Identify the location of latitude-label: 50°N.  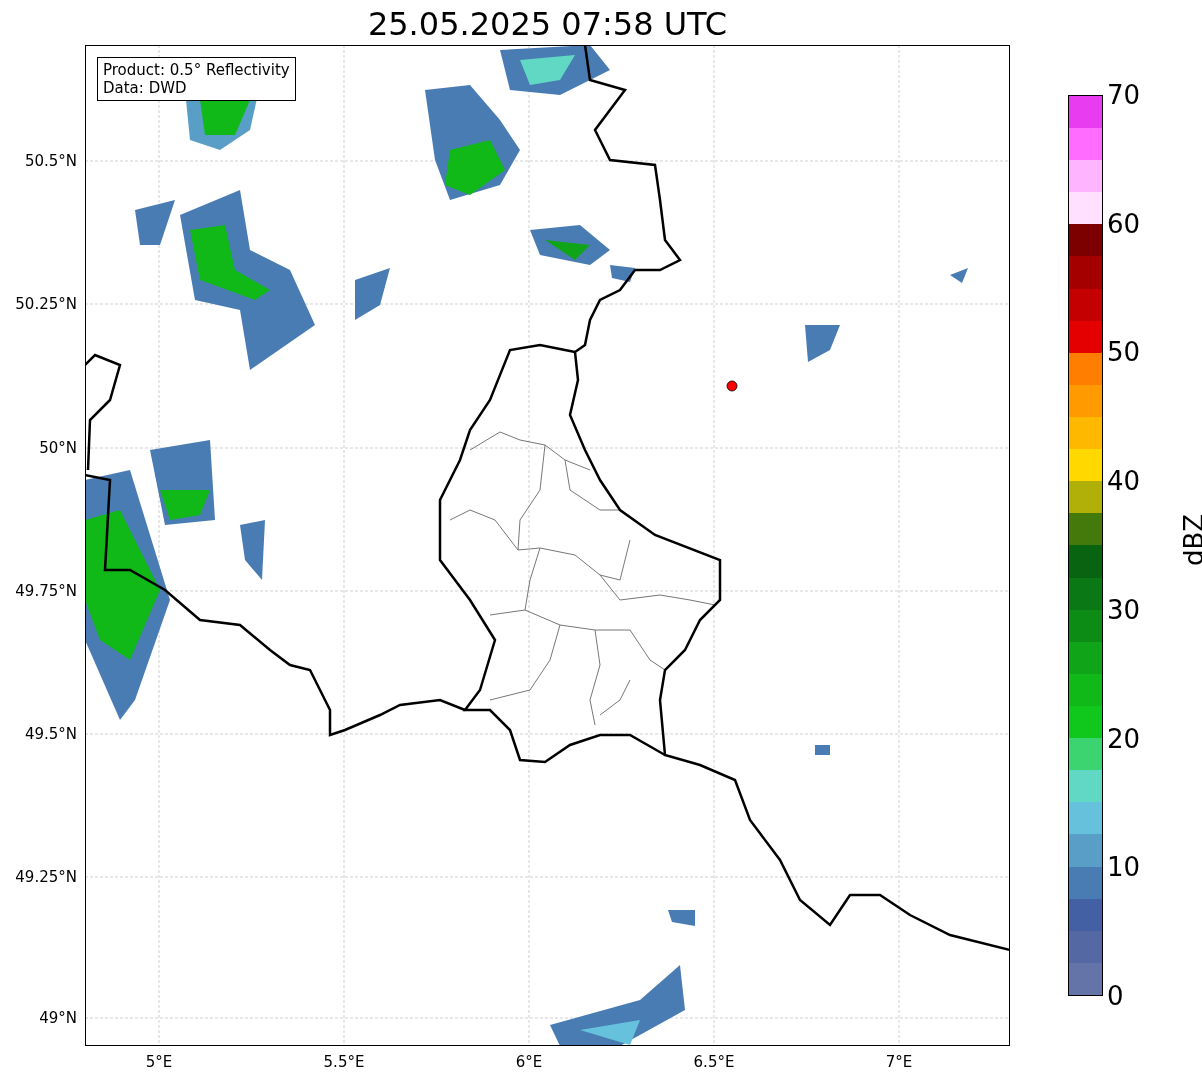
(58, 448).